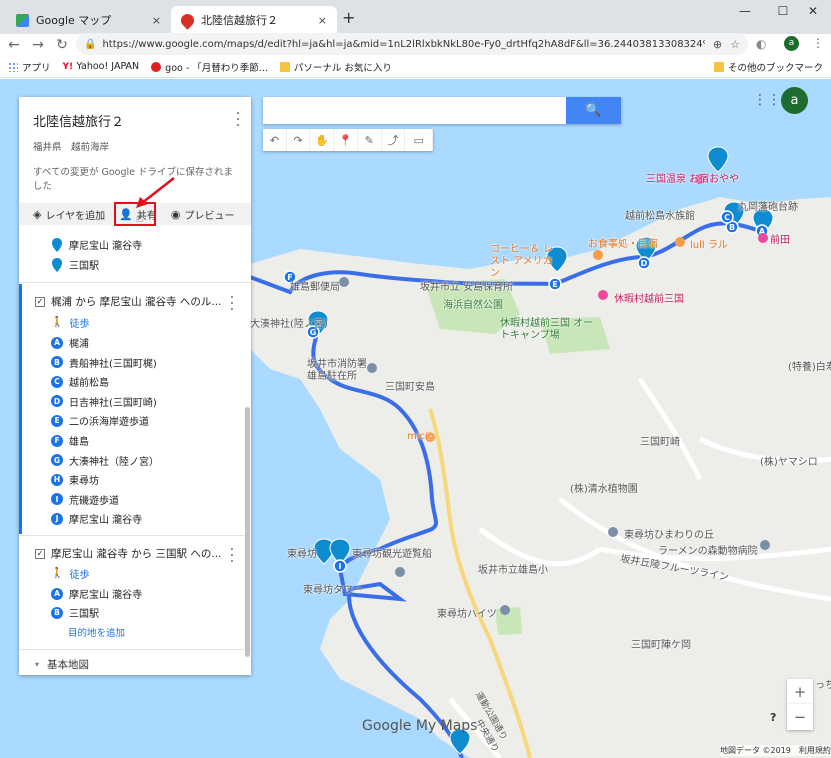 The image size is (831, 758). I want to click on route-stop: B 貴船神社(三国町梶), so click(104, 362).